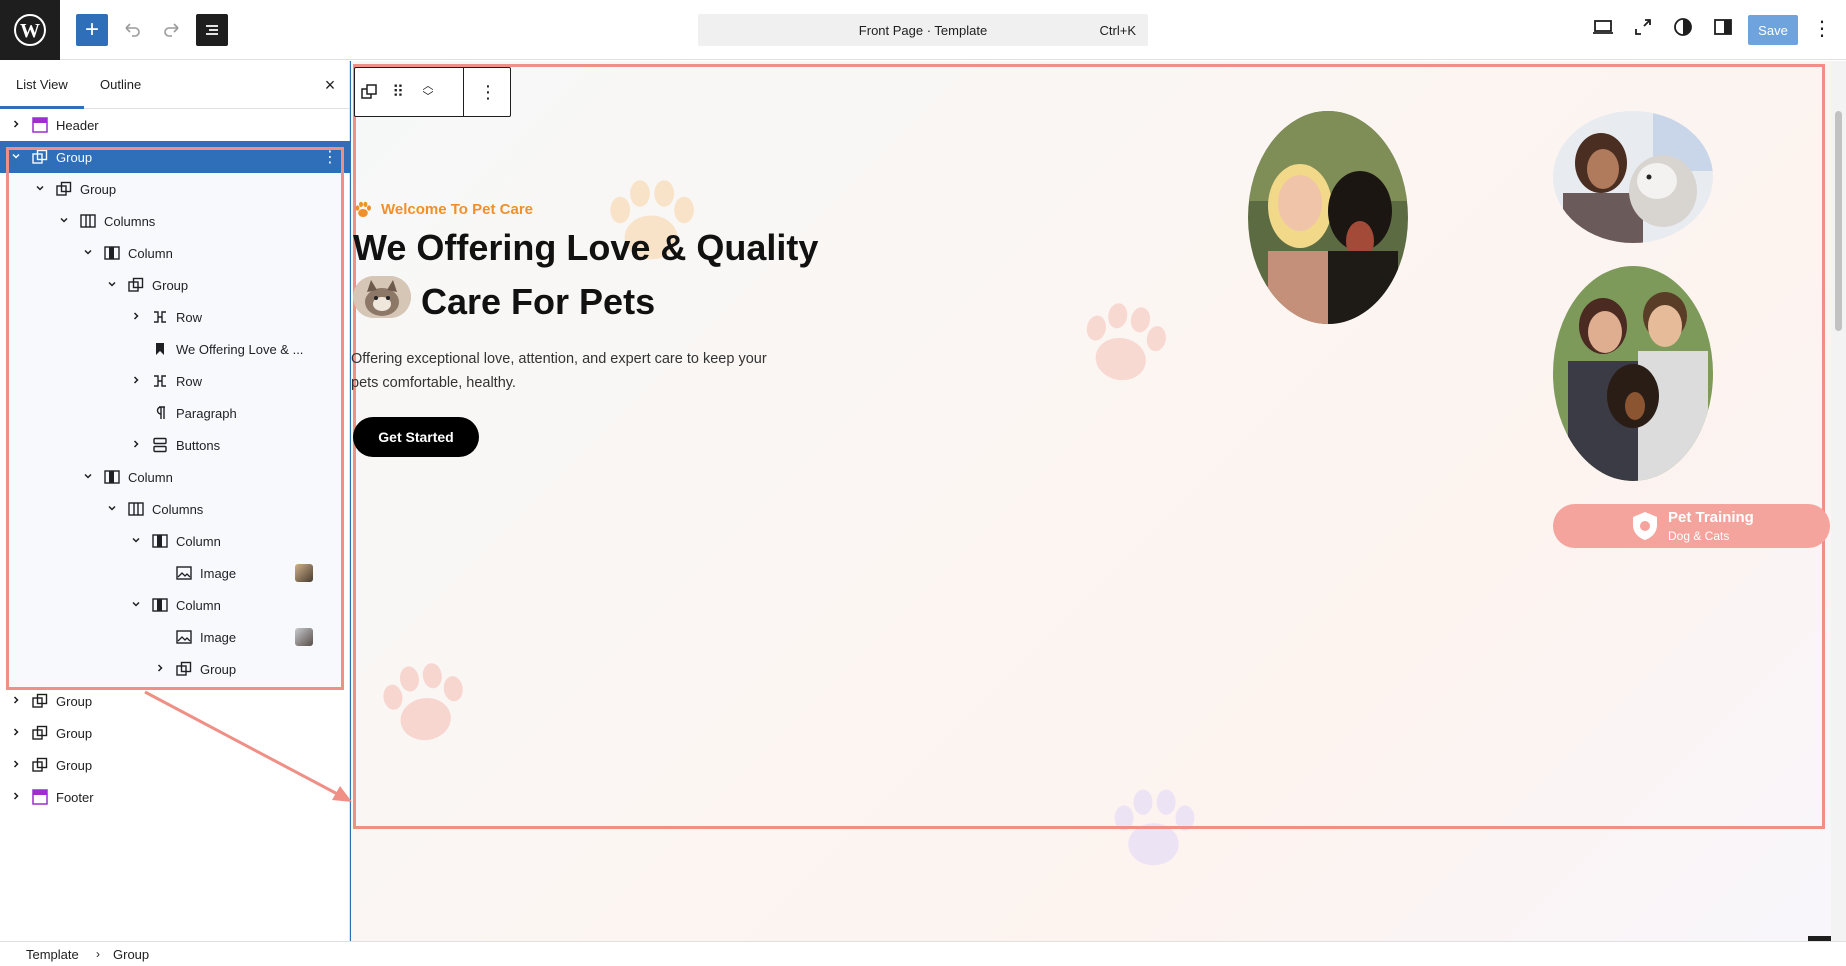 The image size is (1846, 966). I want to click on device-preview-button, so click(1603, 29).